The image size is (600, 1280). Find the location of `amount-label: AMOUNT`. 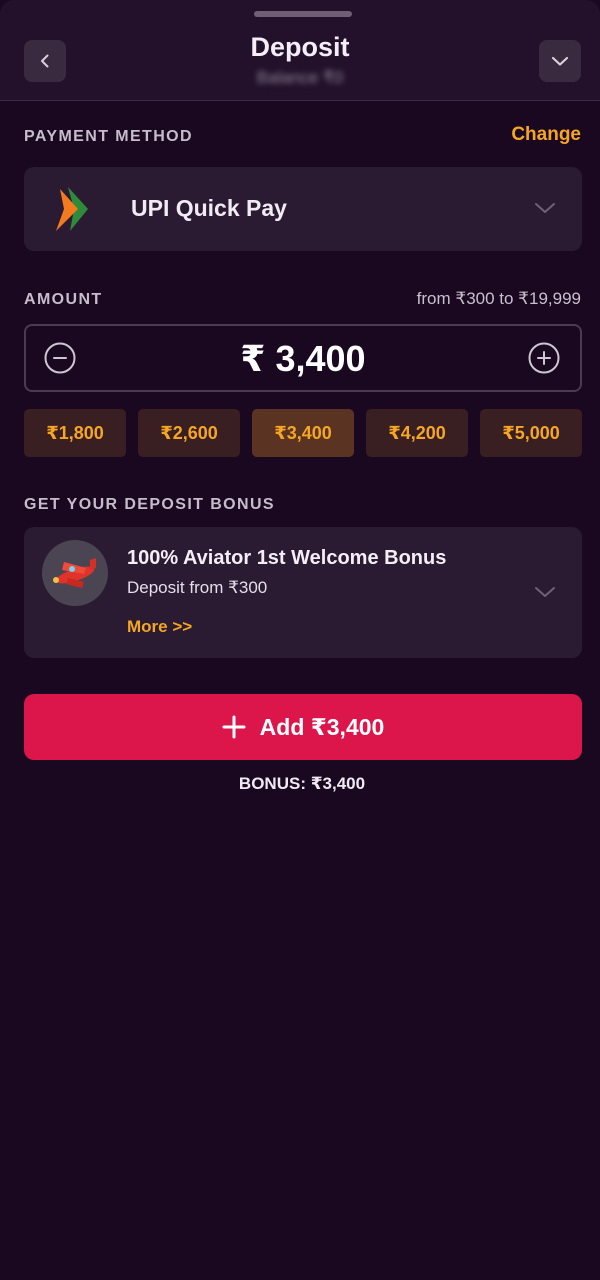

amount-label: AMOUNT is located at coordinates (63, 299).